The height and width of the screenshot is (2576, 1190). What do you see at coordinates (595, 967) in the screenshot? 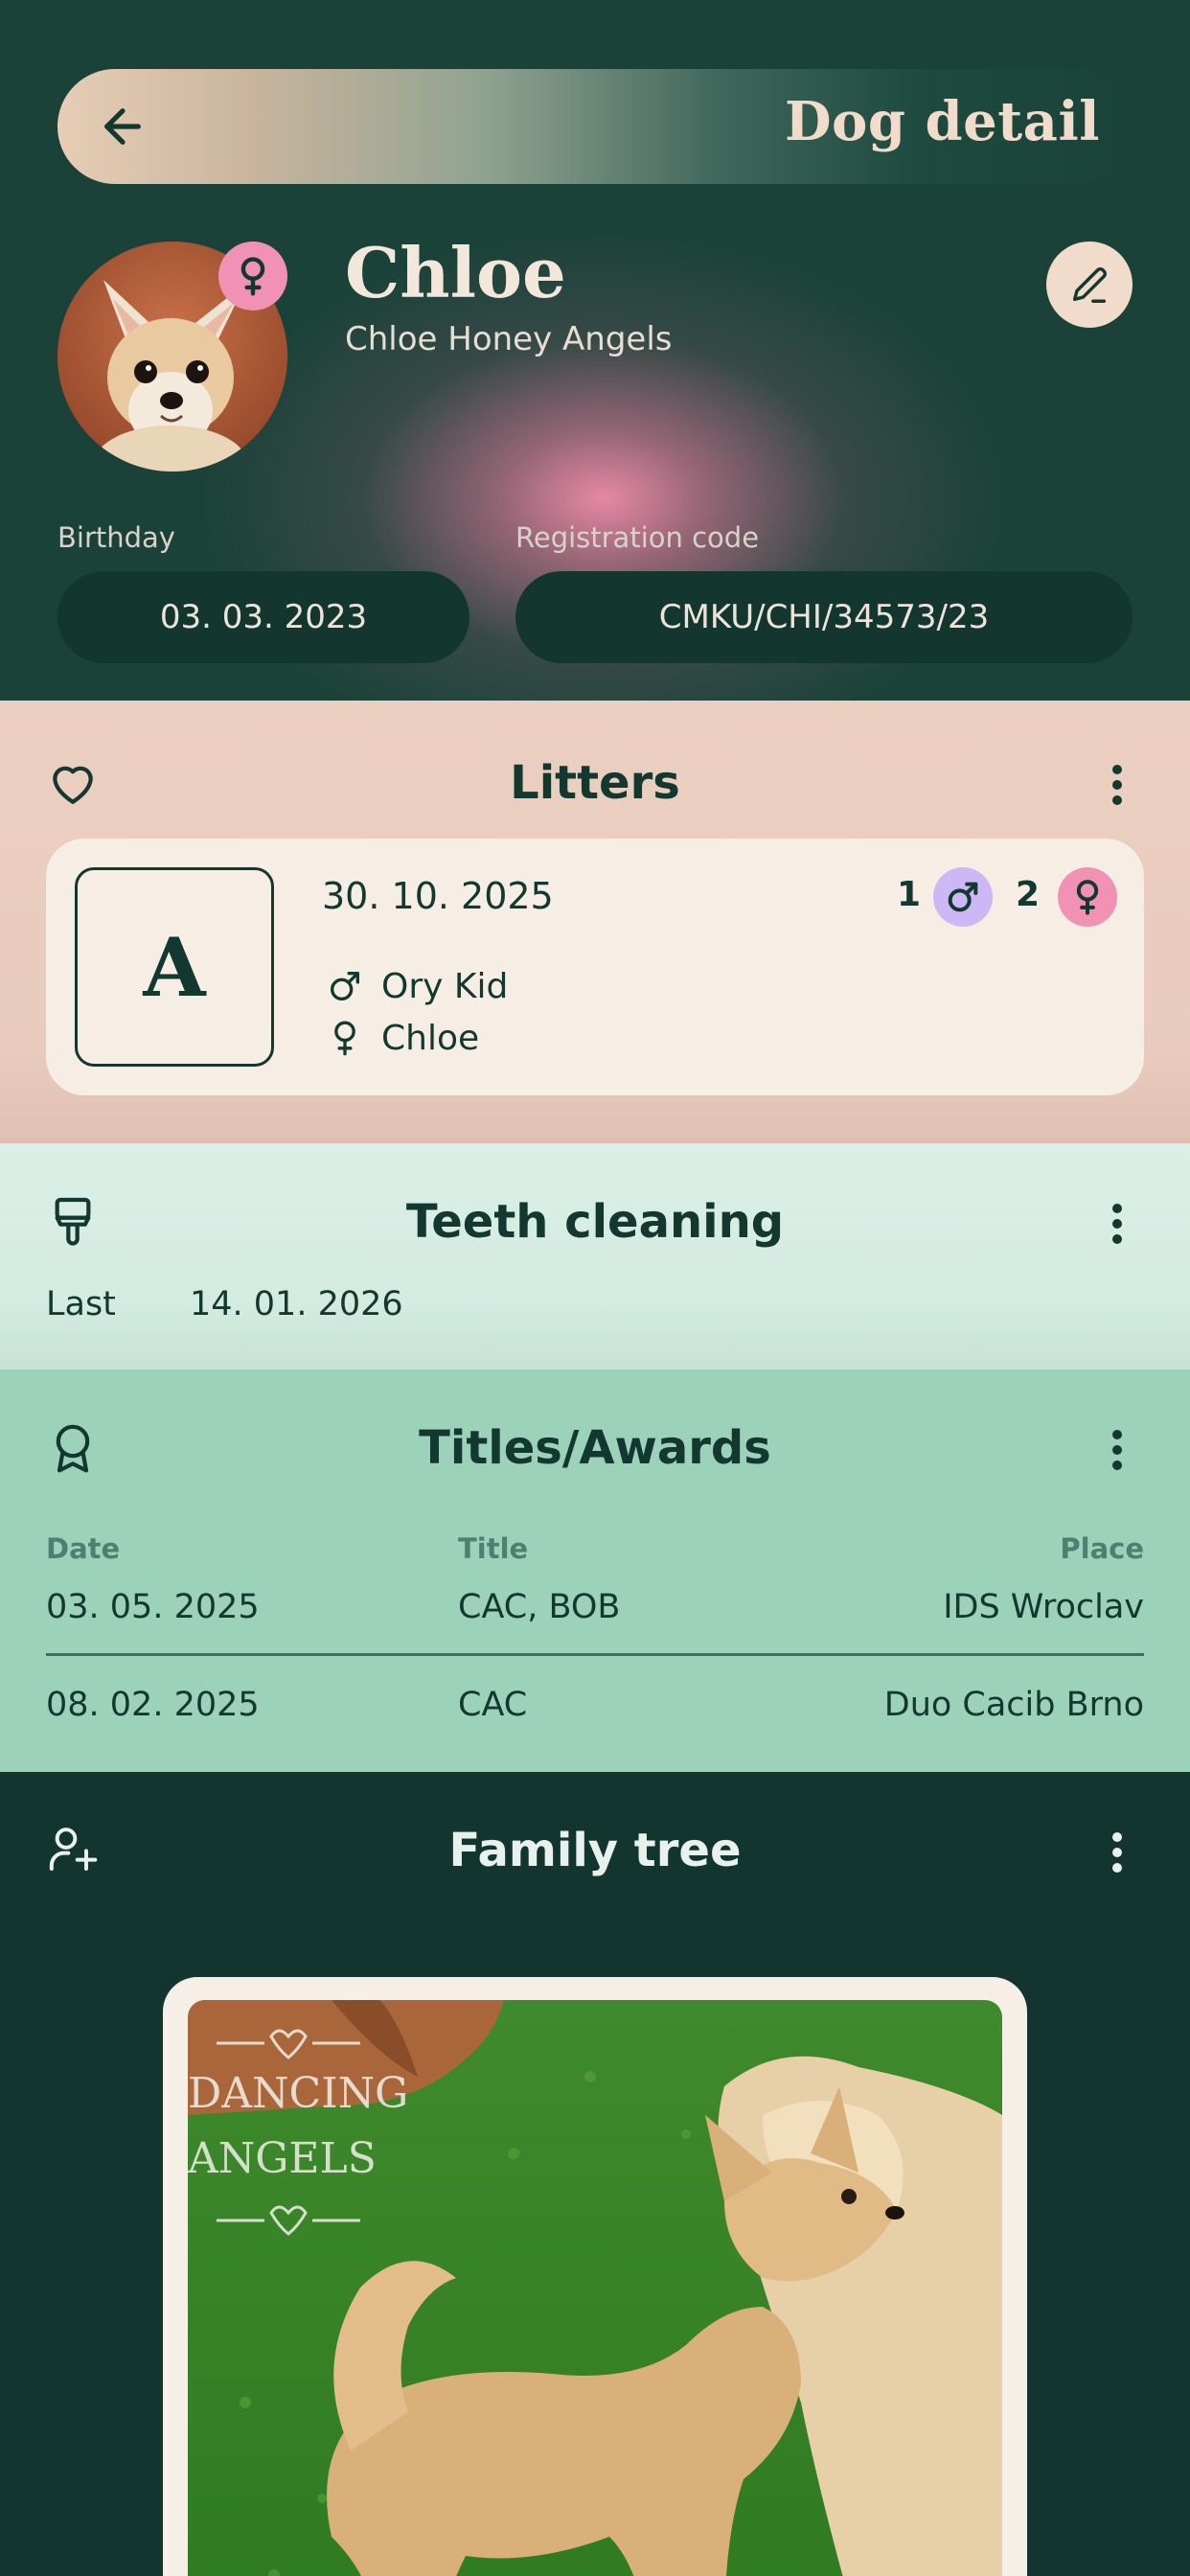
I see `litter-item: A 30. 10. 2025 1 2 Ory Kid Chloe` at bounding box center [595, 967].